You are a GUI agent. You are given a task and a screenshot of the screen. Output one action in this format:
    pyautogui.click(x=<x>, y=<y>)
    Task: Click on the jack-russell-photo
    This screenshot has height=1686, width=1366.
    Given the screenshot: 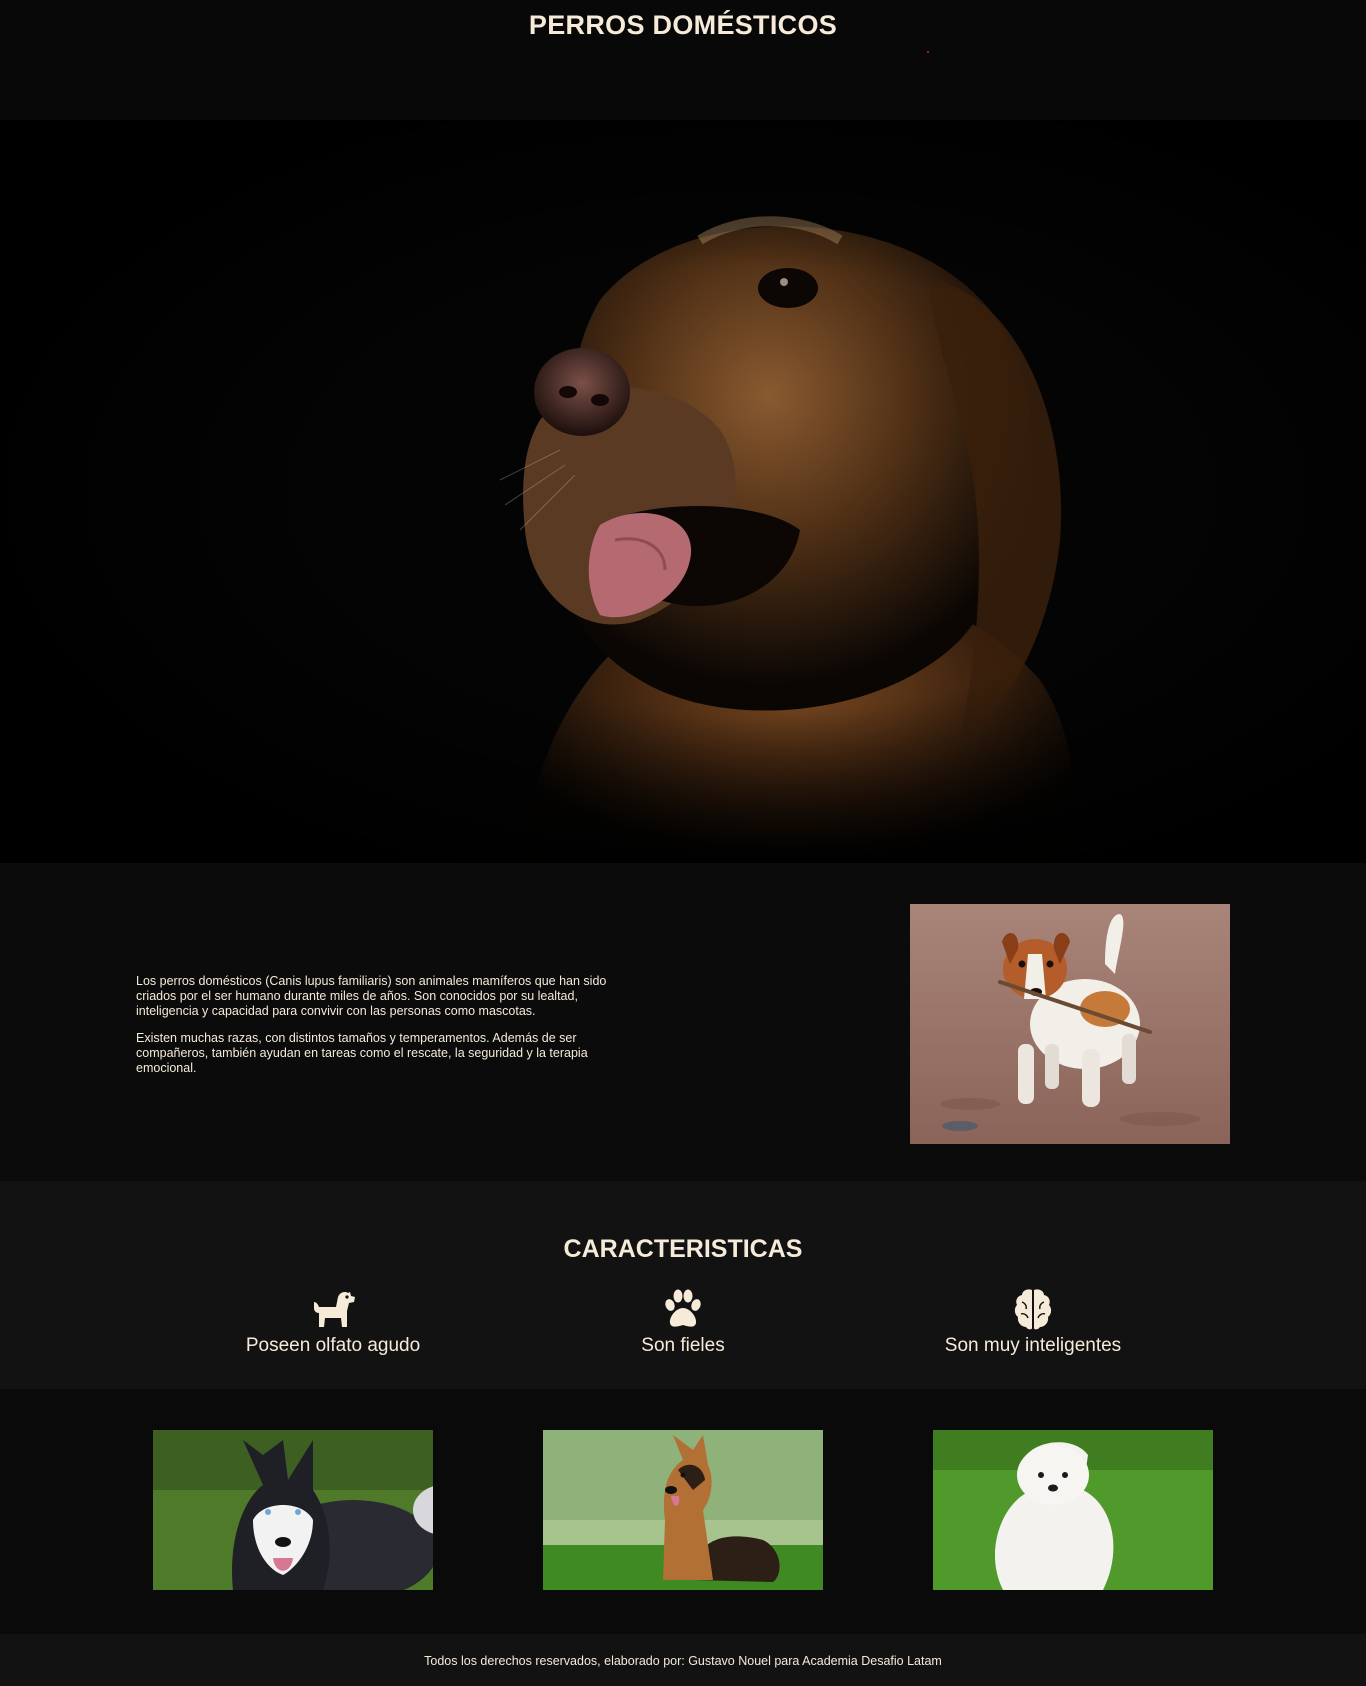 What is the action you would take?
    pyautogui.click(x=1070, y=1024)
    